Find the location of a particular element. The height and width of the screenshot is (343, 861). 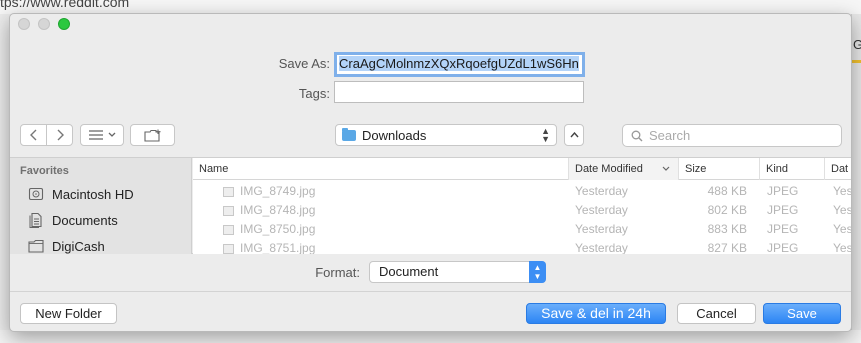

column-size: Size is located at coordinates (719, 169).